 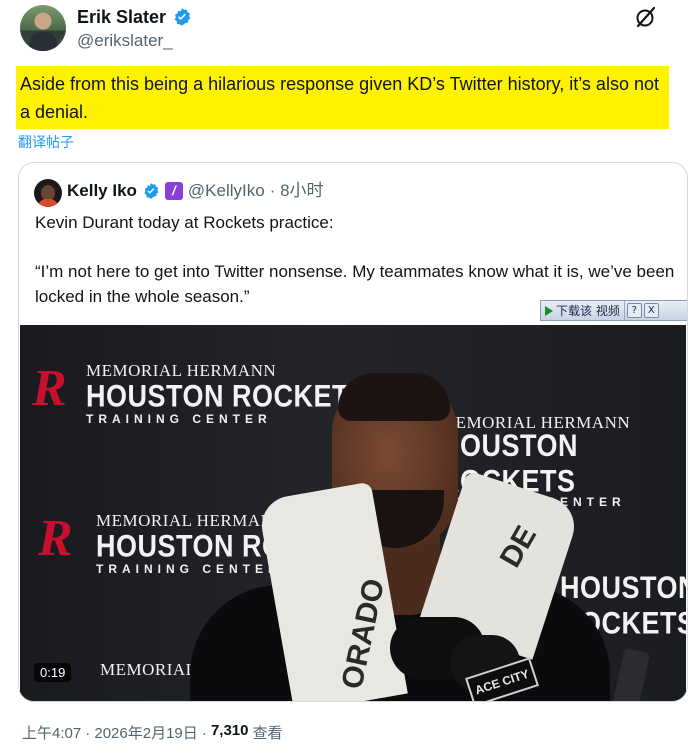 What do you see at coordinates (43, 28) in the screenshot?
I see `author-avatar` at bounding box center [43, 28].